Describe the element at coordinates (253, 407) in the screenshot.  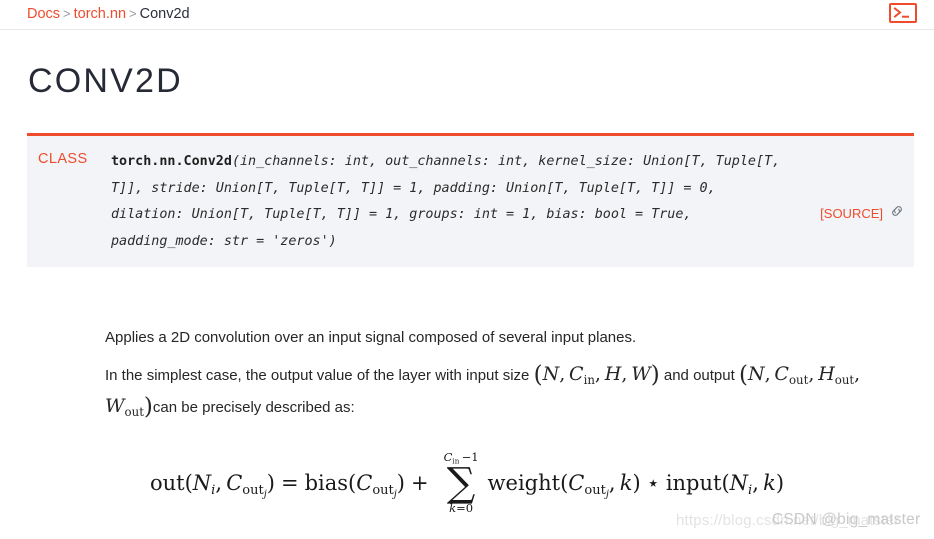
I see `paragraph-tail-text: can be precisely described as:` at that location.